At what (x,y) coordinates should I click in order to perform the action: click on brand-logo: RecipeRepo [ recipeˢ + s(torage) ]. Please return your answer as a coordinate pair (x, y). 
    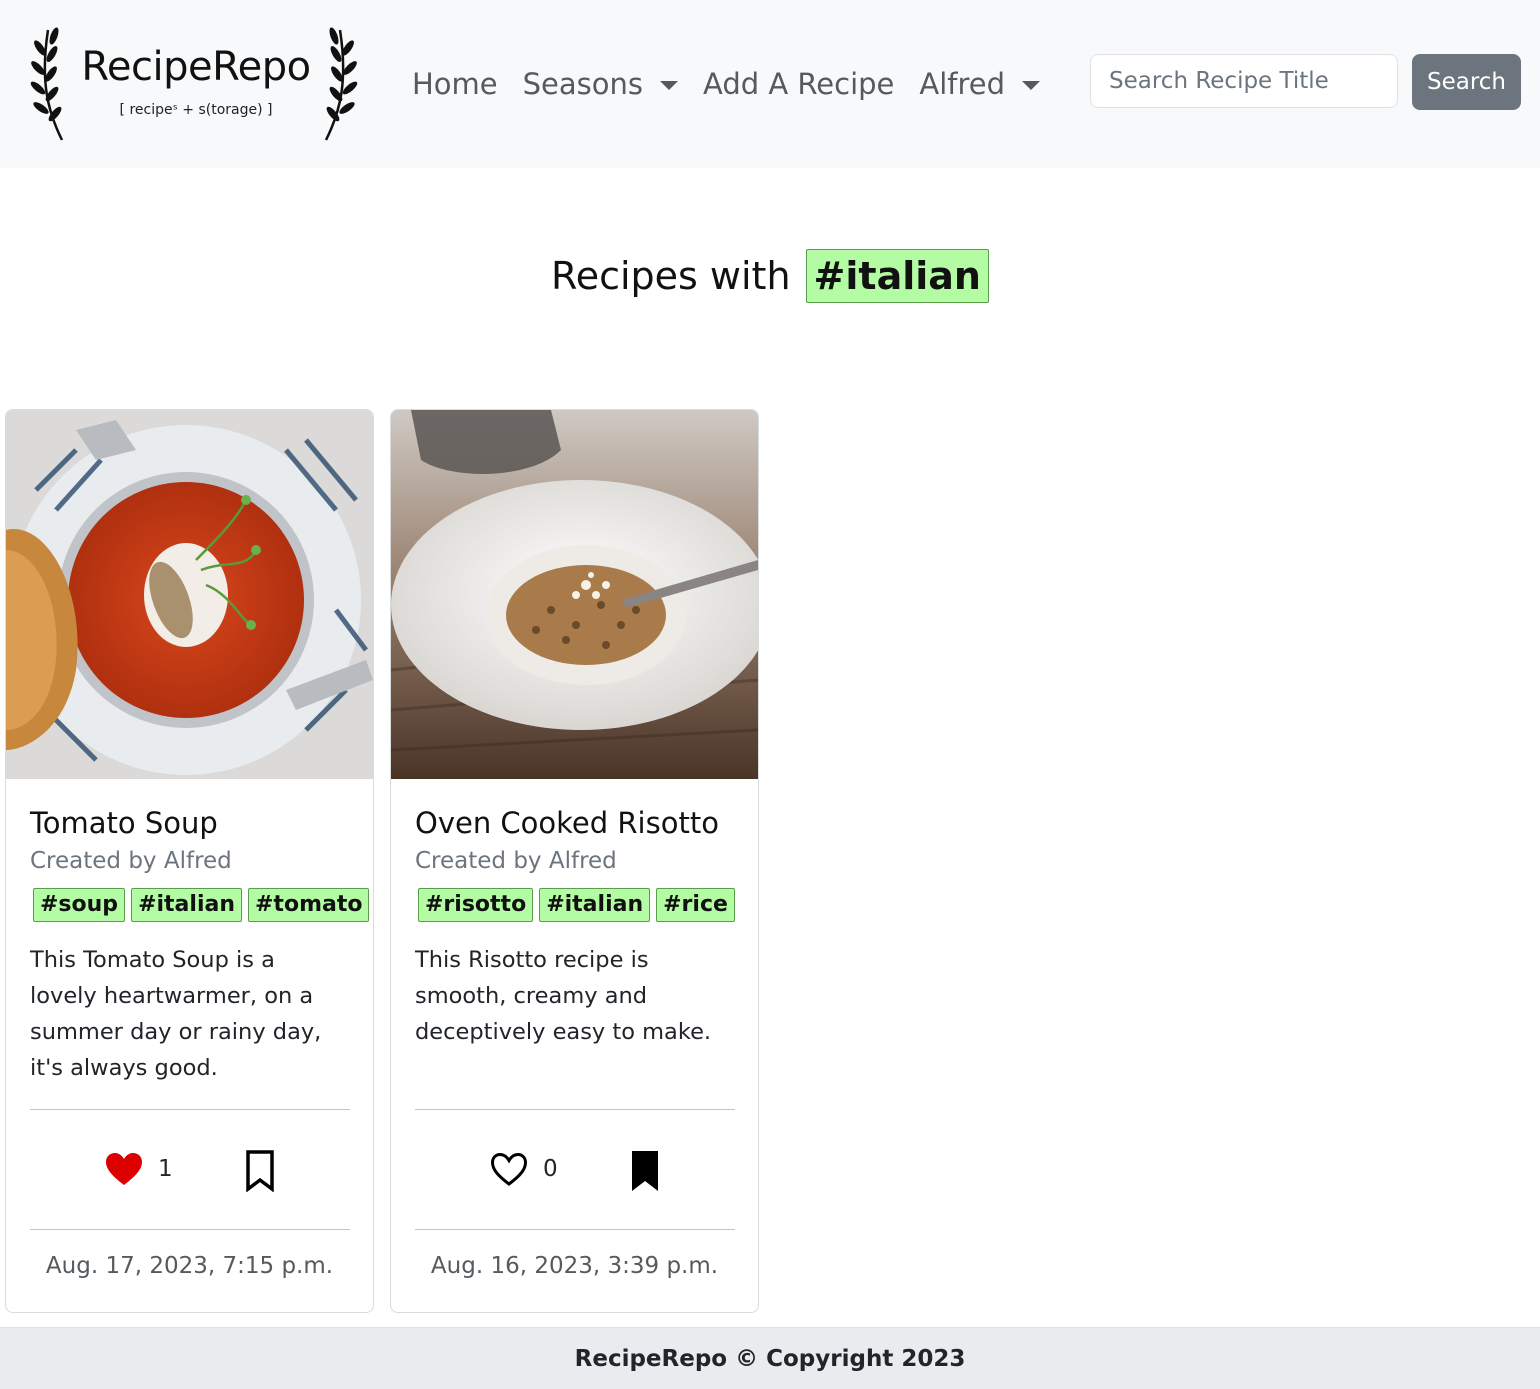
    Looking at the image, I should click on (195, 84).